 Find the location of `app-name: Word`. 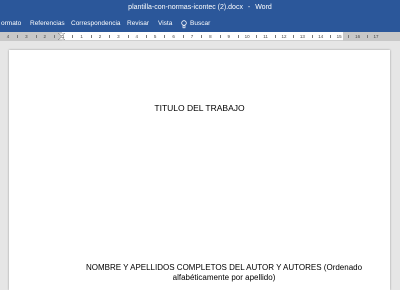

app-name: Word is located at coordinates (263, 7).